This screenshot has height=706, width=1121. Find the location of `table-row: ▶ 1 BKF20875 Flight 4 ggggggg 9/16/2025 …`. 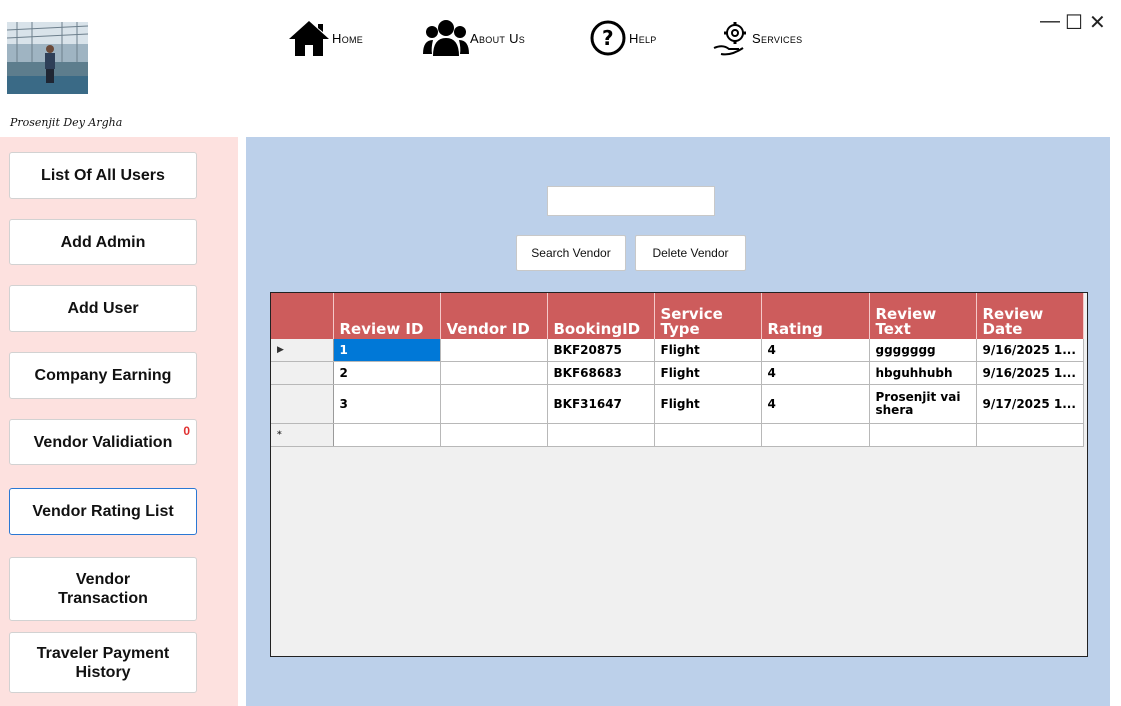

table-row: ▶ 1 BKF20875 Flight 4 ggggggg 9/16/2025 … is located at coordinates (677, 350).